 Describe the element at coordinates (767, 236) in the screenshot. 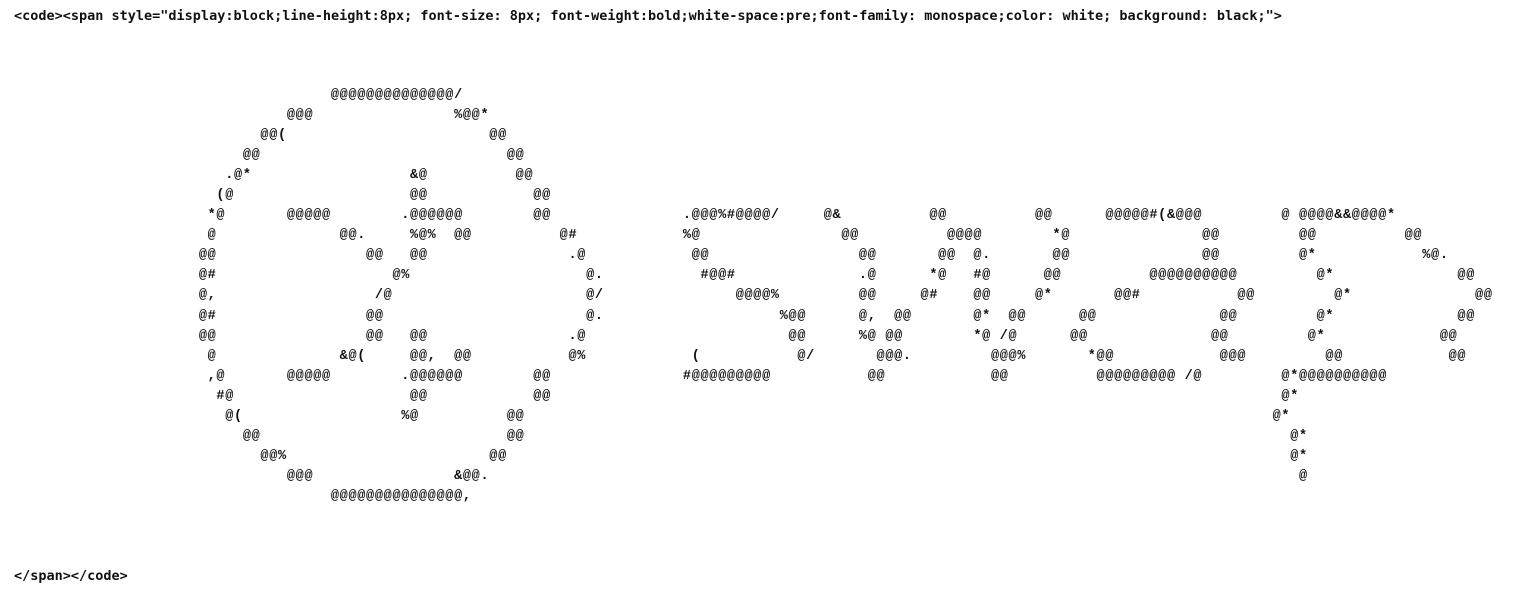

I see `ascii-art-line: @ @@. %@% @@ @# %@ @@ @@@@ *@ @@ @@ @@` at that location.